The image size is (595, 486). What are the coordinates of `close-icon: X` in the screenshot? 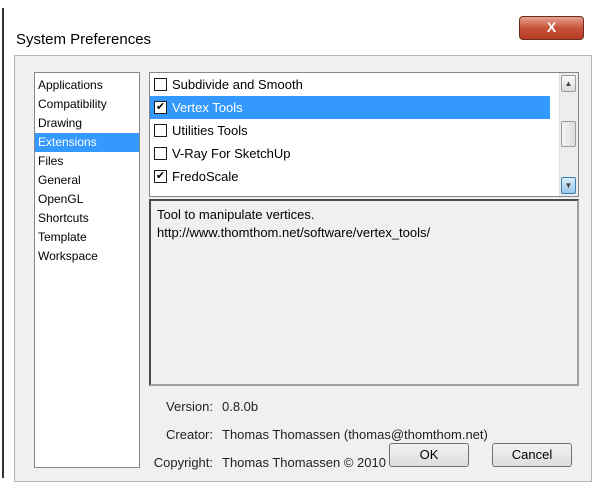 It's located at (551, 27).